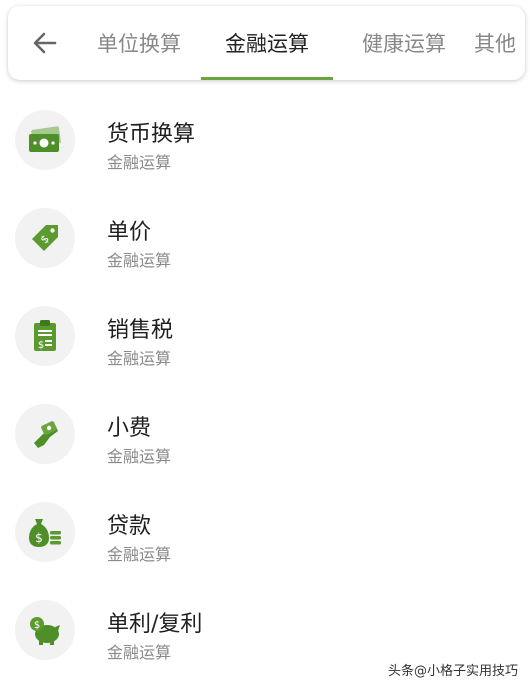 The image size is (530, 687). What do you see at coordinates (129, 526) in the screenshot?
I see `item-title: 贷款` at bounding box center [129, 526].